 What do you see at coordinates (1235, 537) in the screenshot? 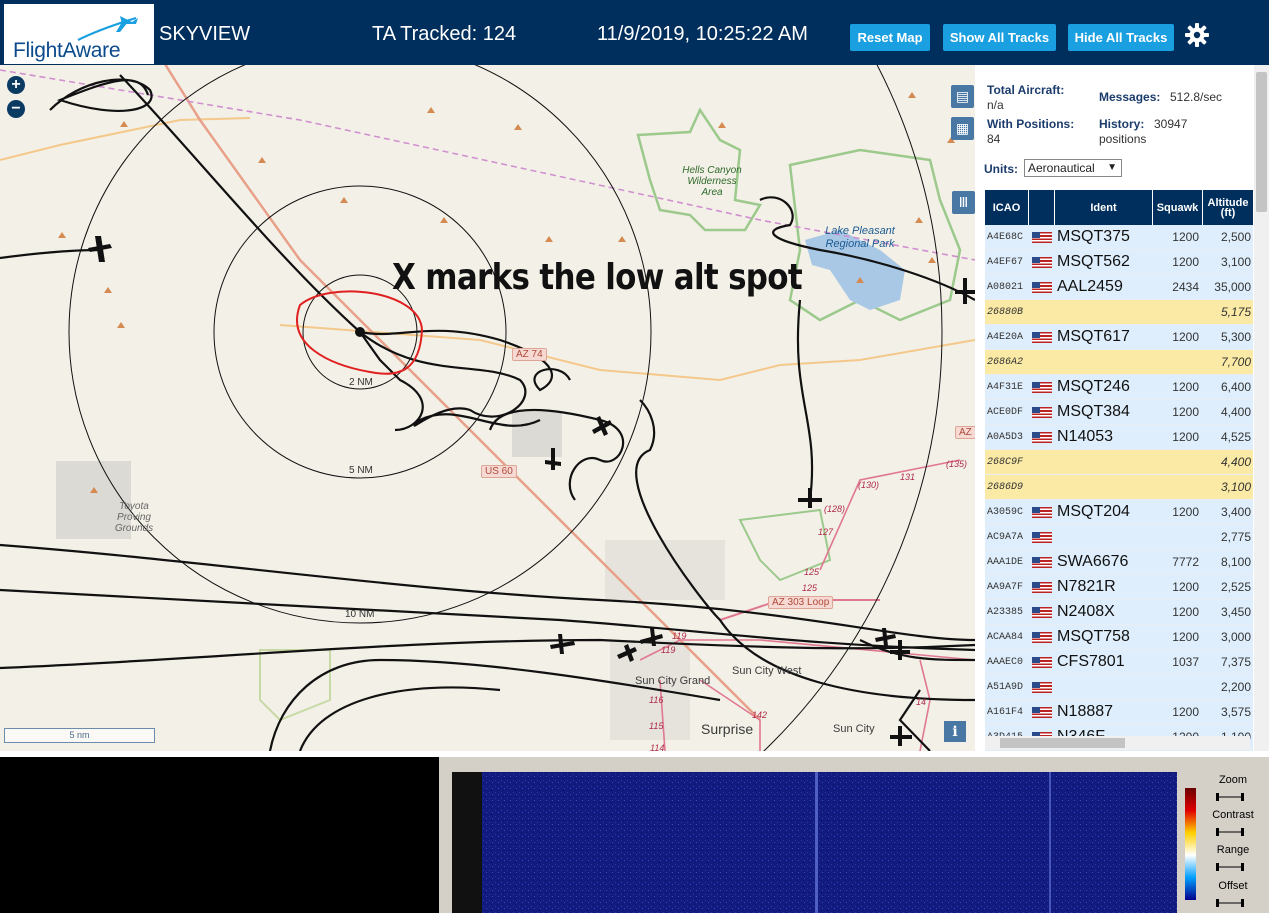
I see `altitude-cell: 2,775` at bounding box center [1235, 537].